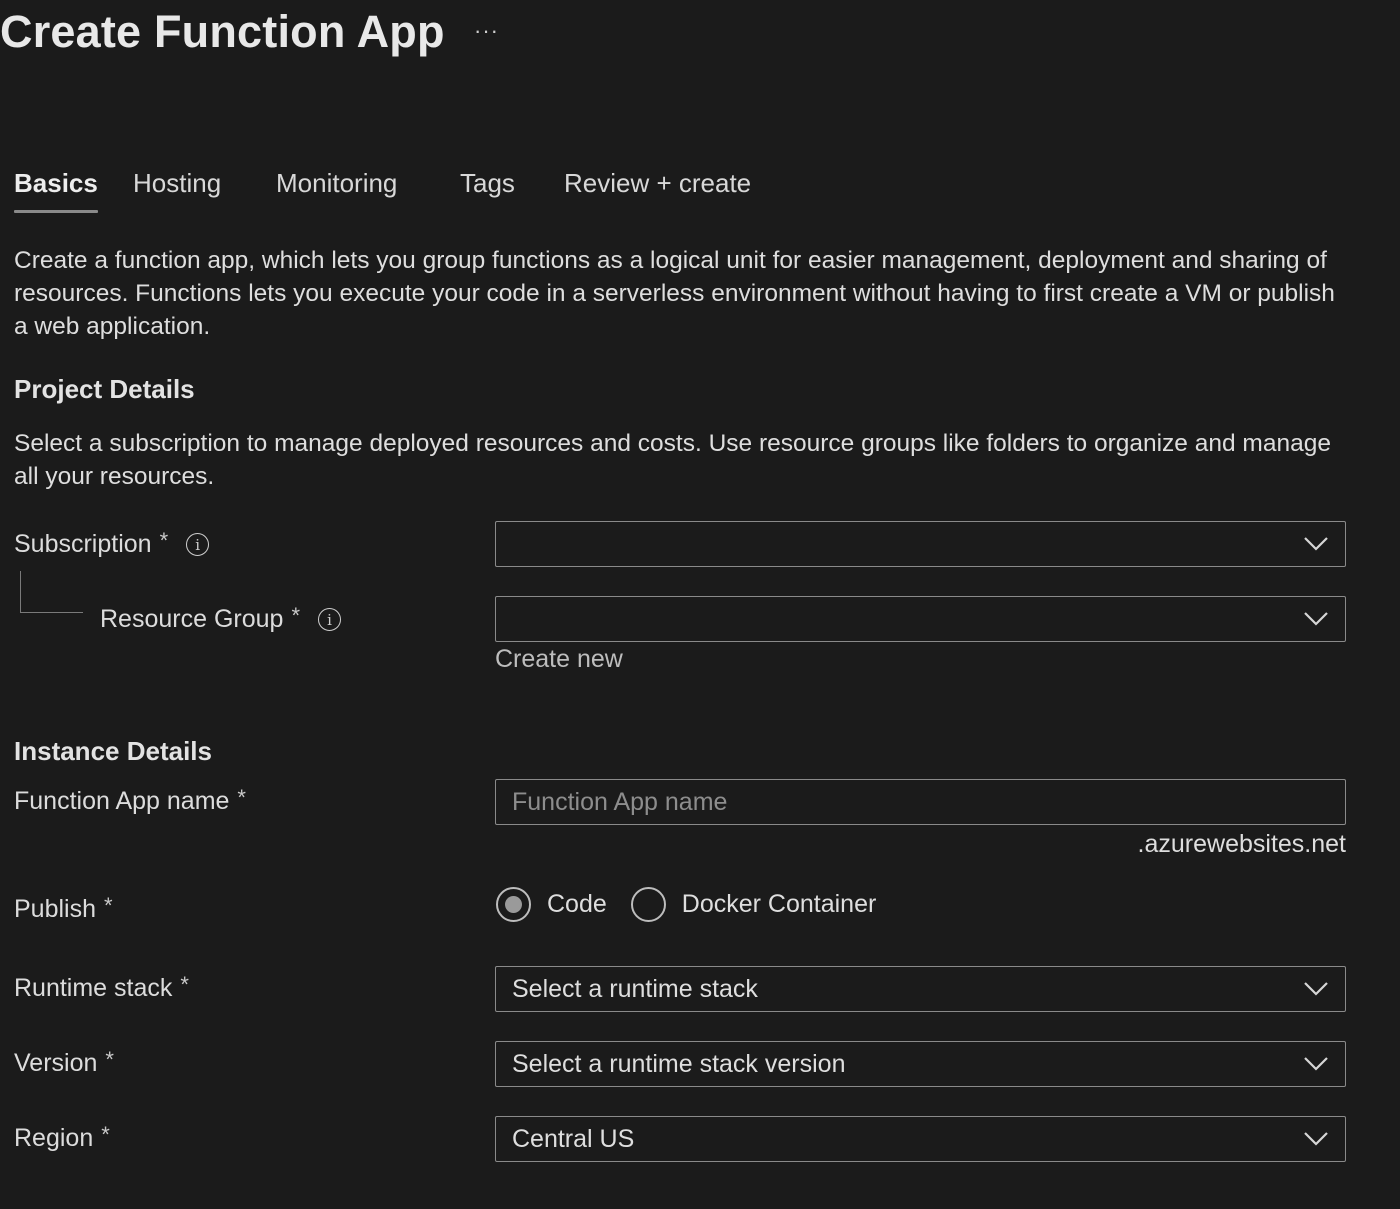 This screenshot has height=1209, width=1400. What do you see at coordinates (56, 1063) in the screenshot?
I see `version-label-text: Version` at bounding box center [56, 1063].